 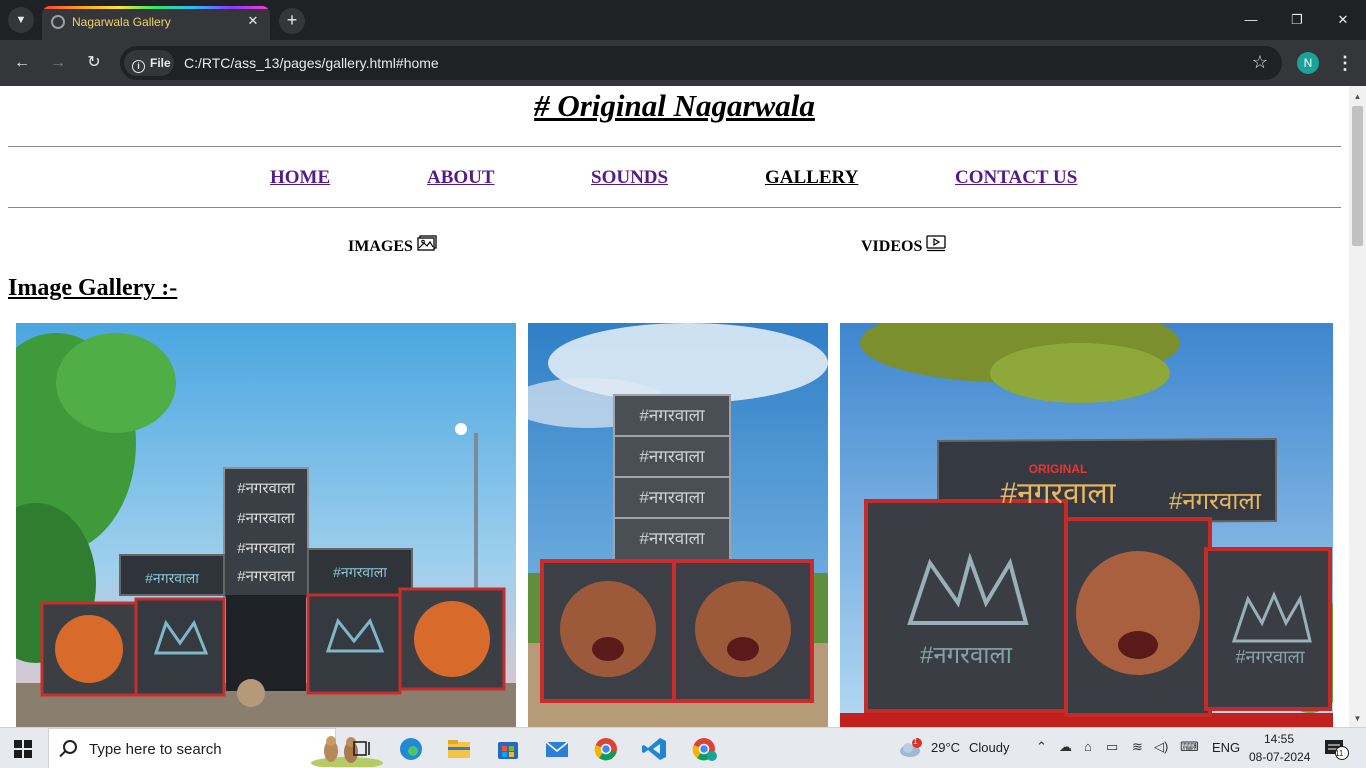 I want to click on weather-temp: 29°C, so click(x=945, y=747).